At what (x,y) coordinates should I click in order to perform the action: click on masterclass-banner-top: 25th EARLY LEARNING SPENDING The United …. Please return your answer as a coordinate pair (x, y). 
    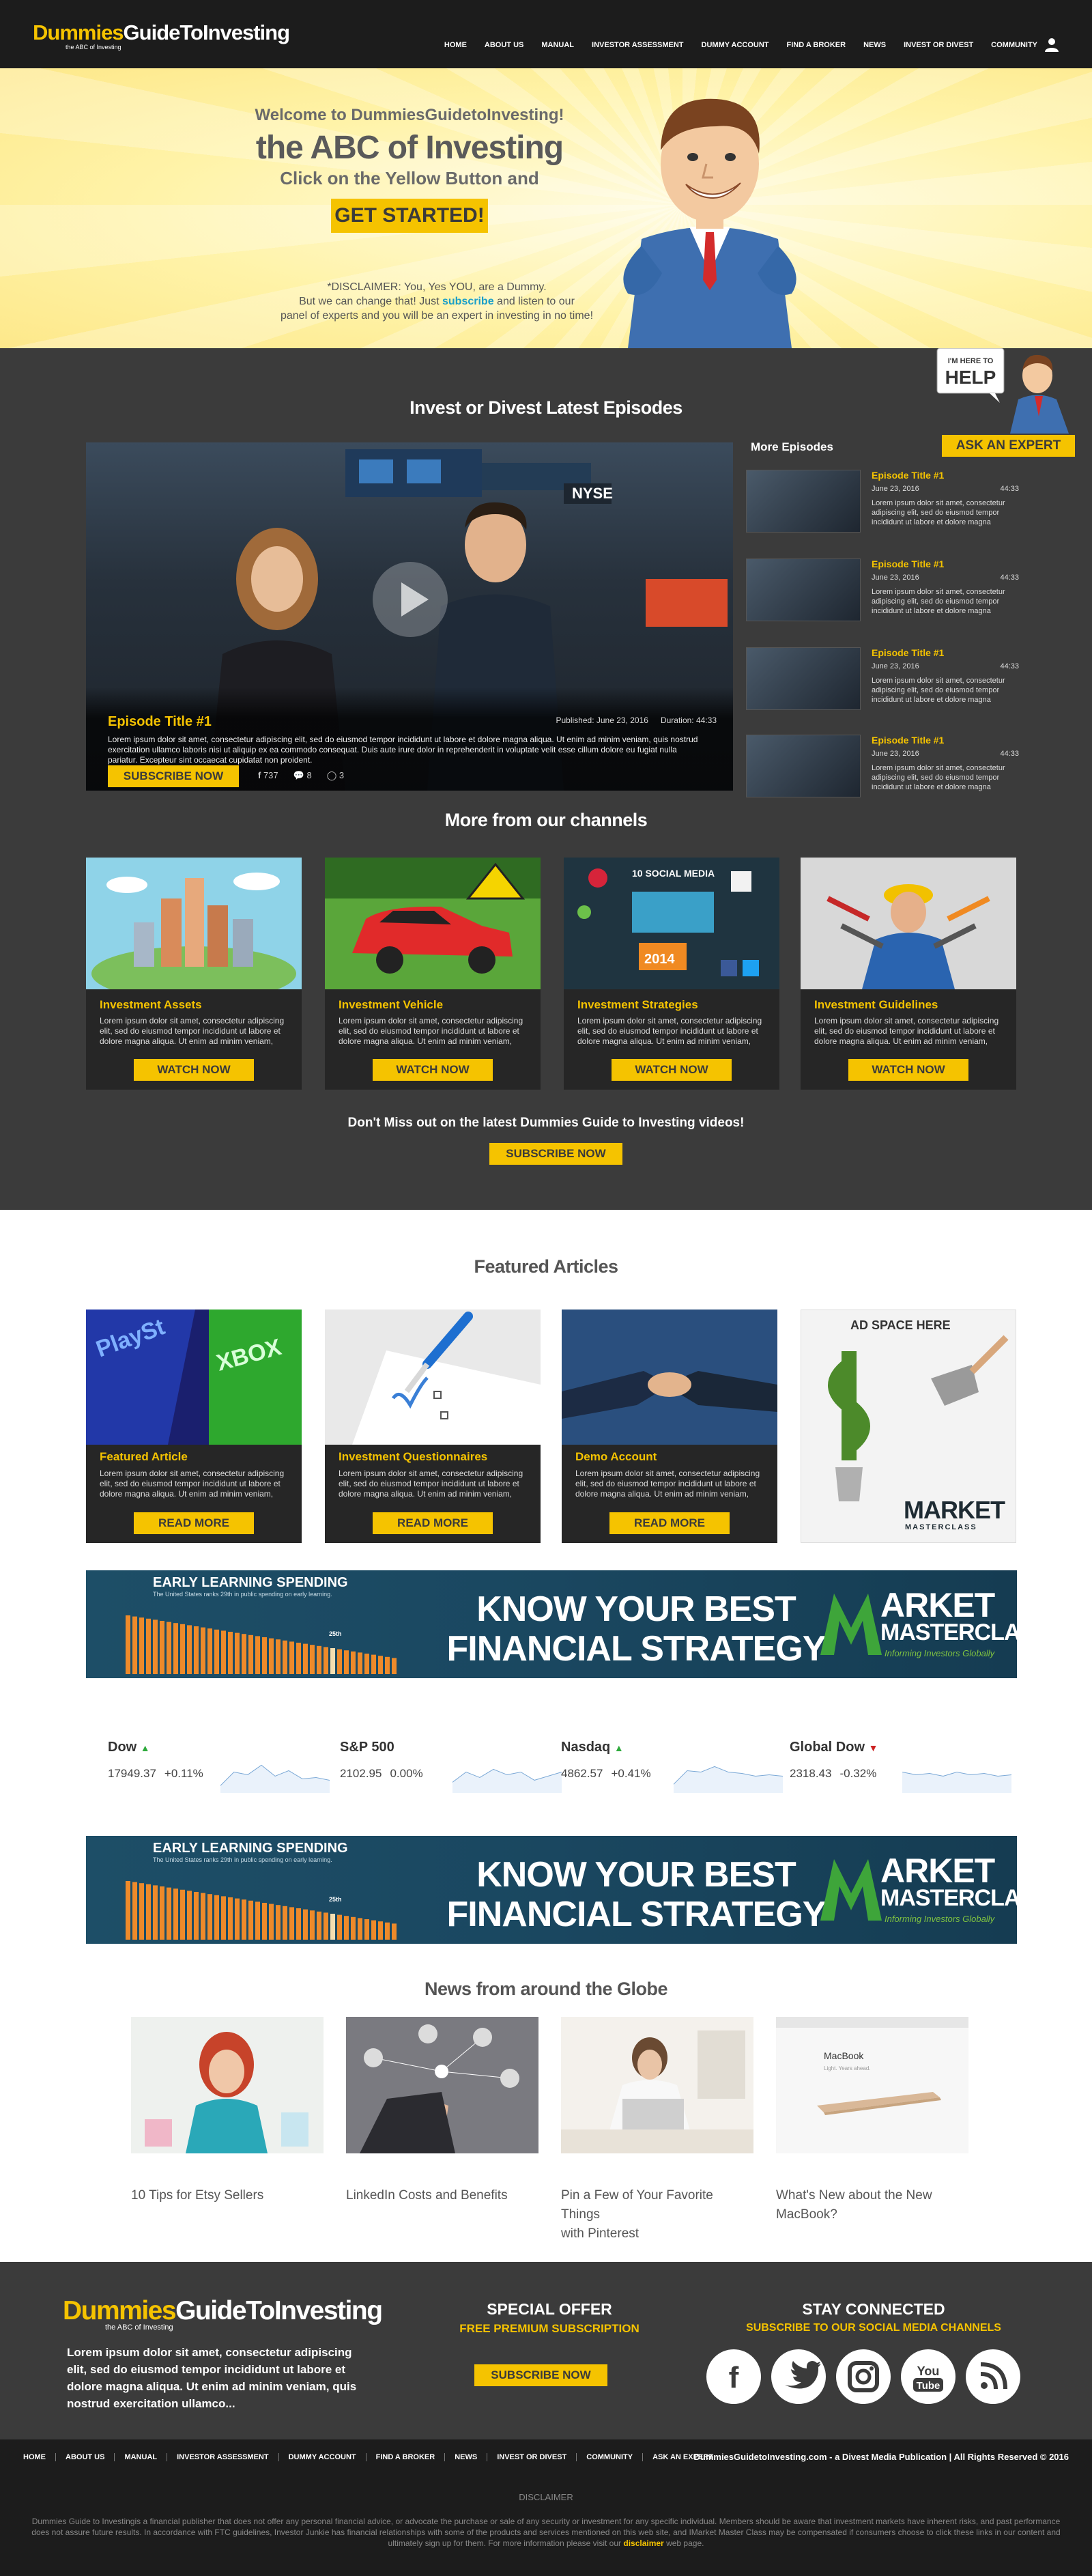
    Looking at the image, I should click on (551, 1624).